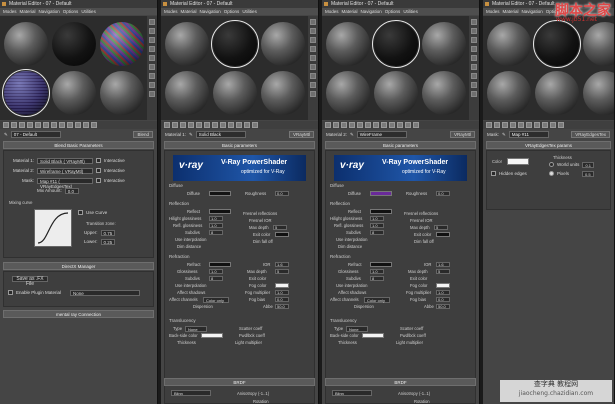  What do you see at coordinates (443, 292) in the screenshot?
I see `fog-multiplier-spinner: 1.0` at bounding box center [443, 292].